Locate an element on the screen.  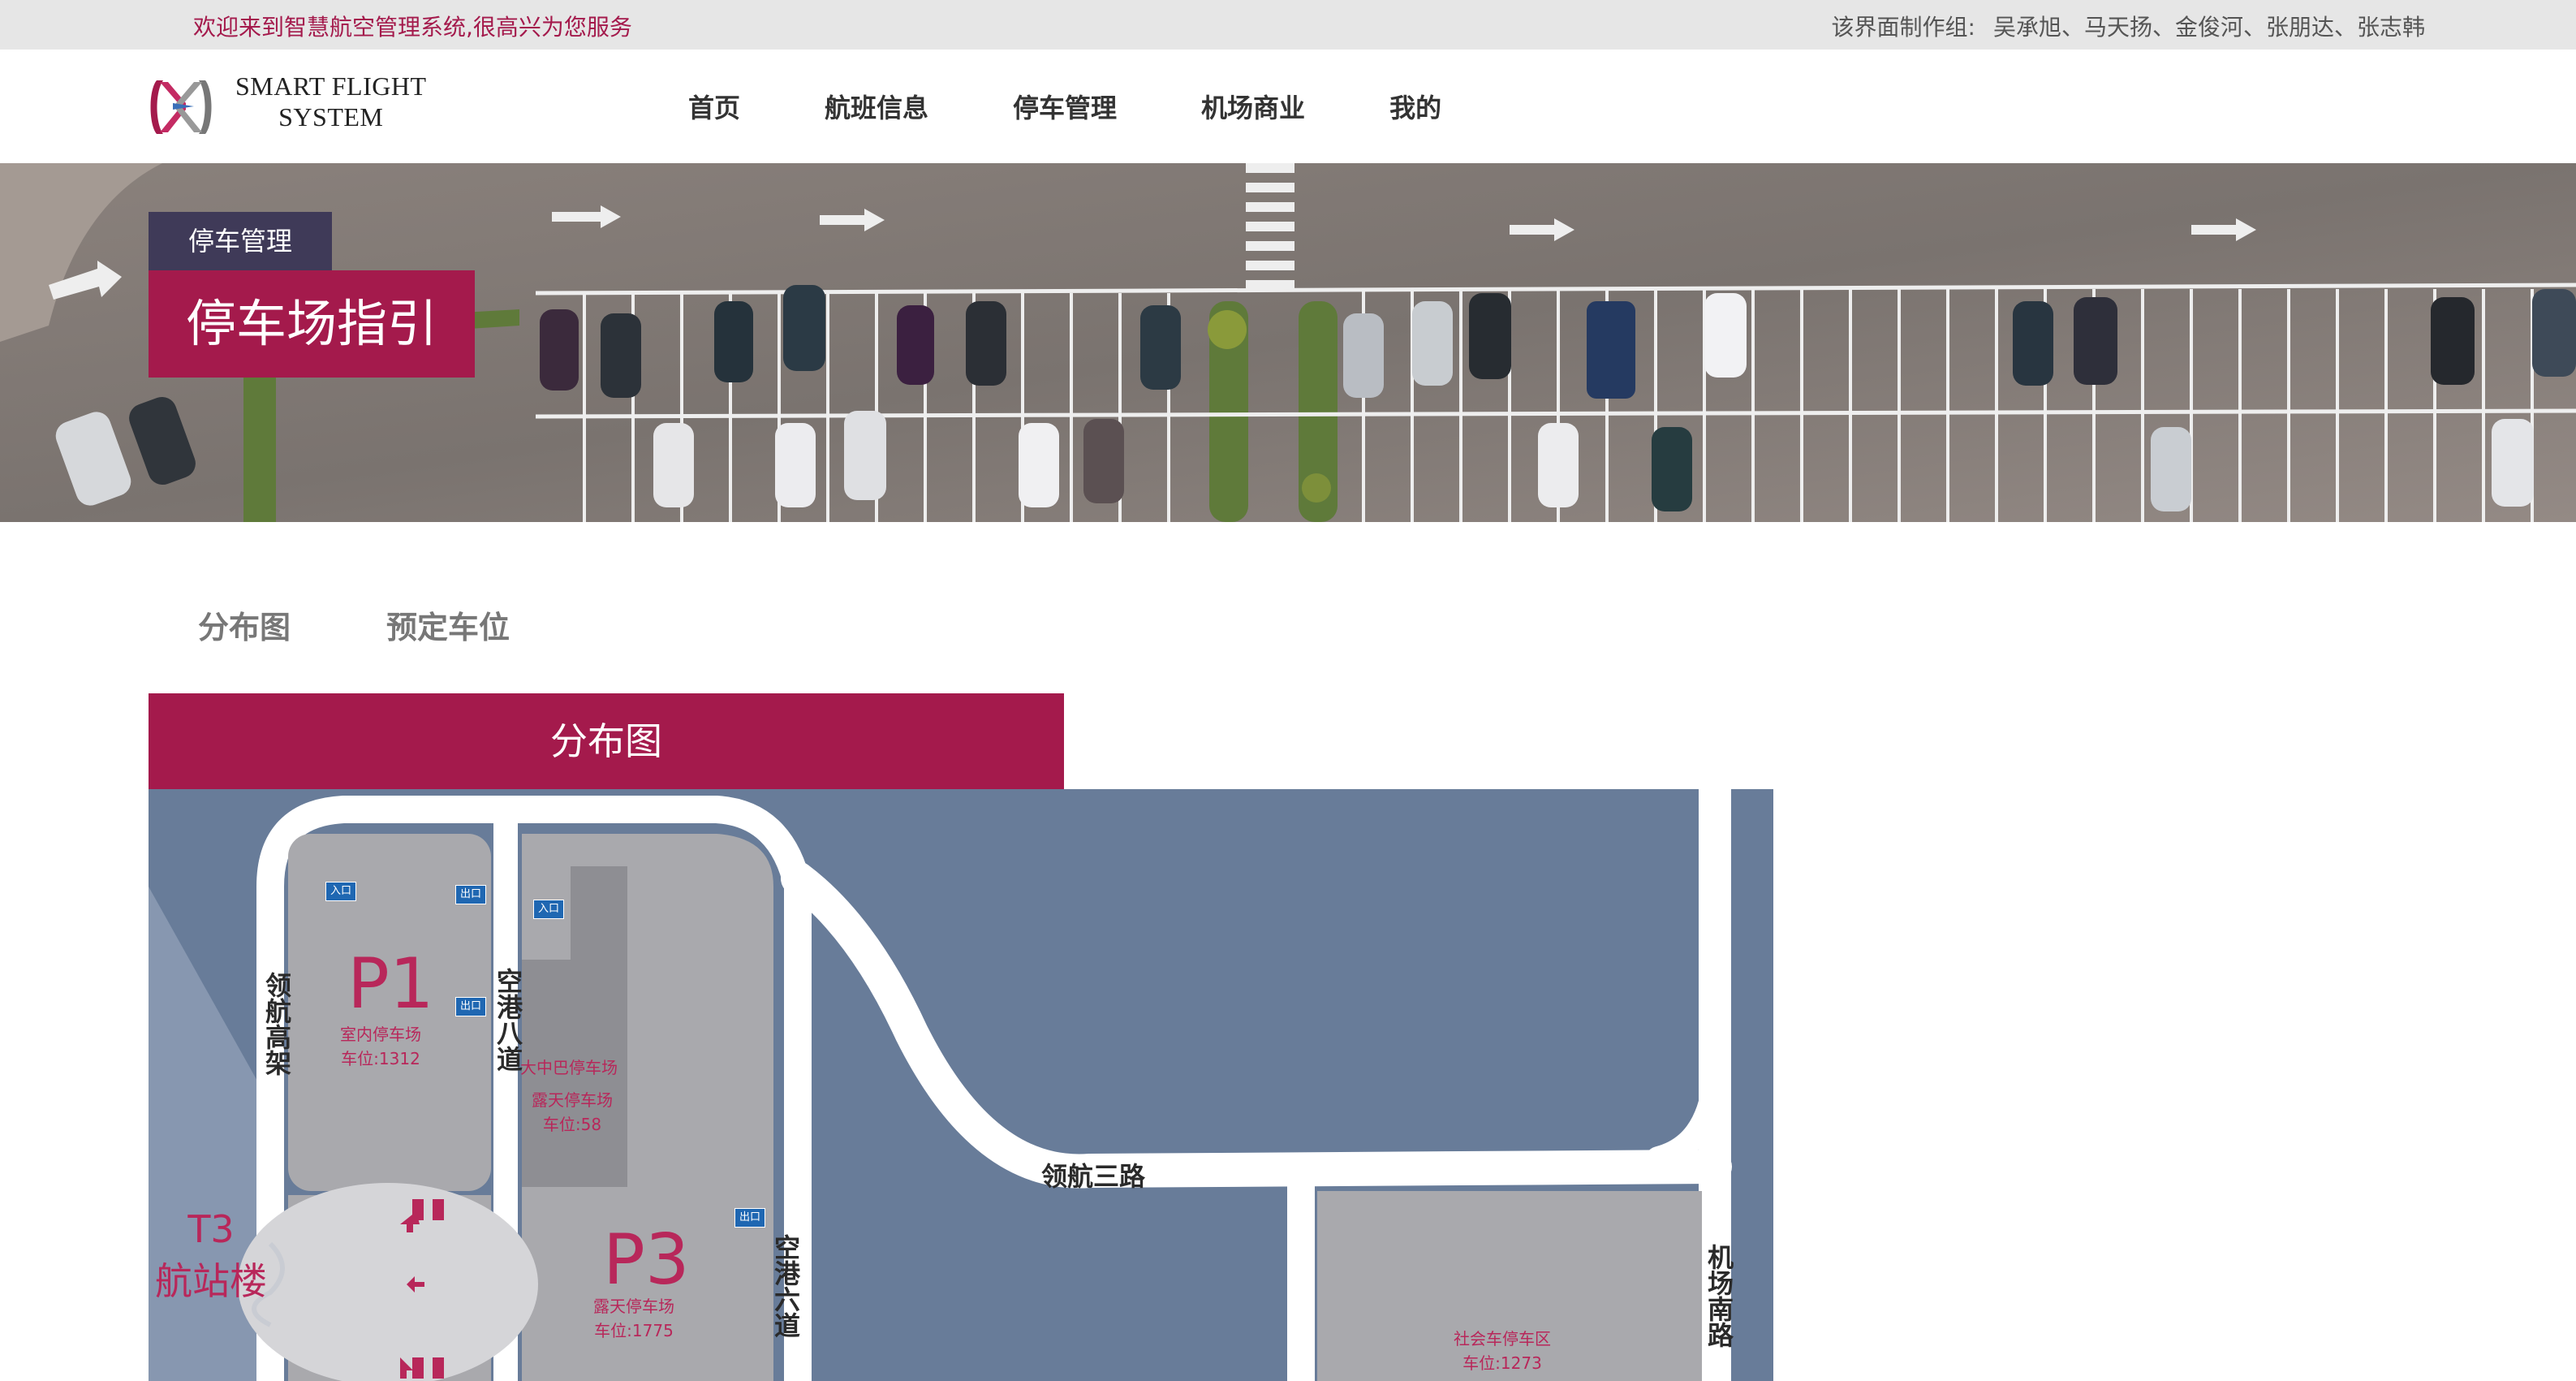
exit-sign-p1-top: 出口 is located at coordinates (471, 894).